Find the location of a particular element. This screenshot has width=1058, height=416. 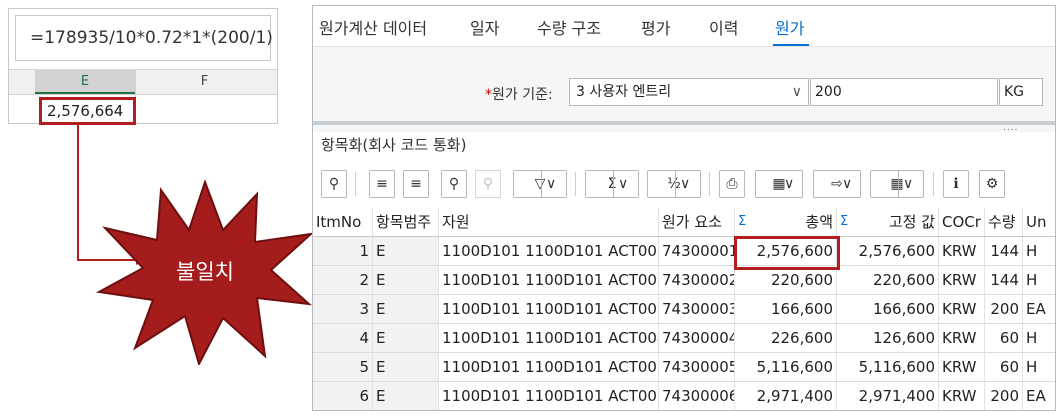

view-button: ▦ ∨ is located at coordinates (779, 184).